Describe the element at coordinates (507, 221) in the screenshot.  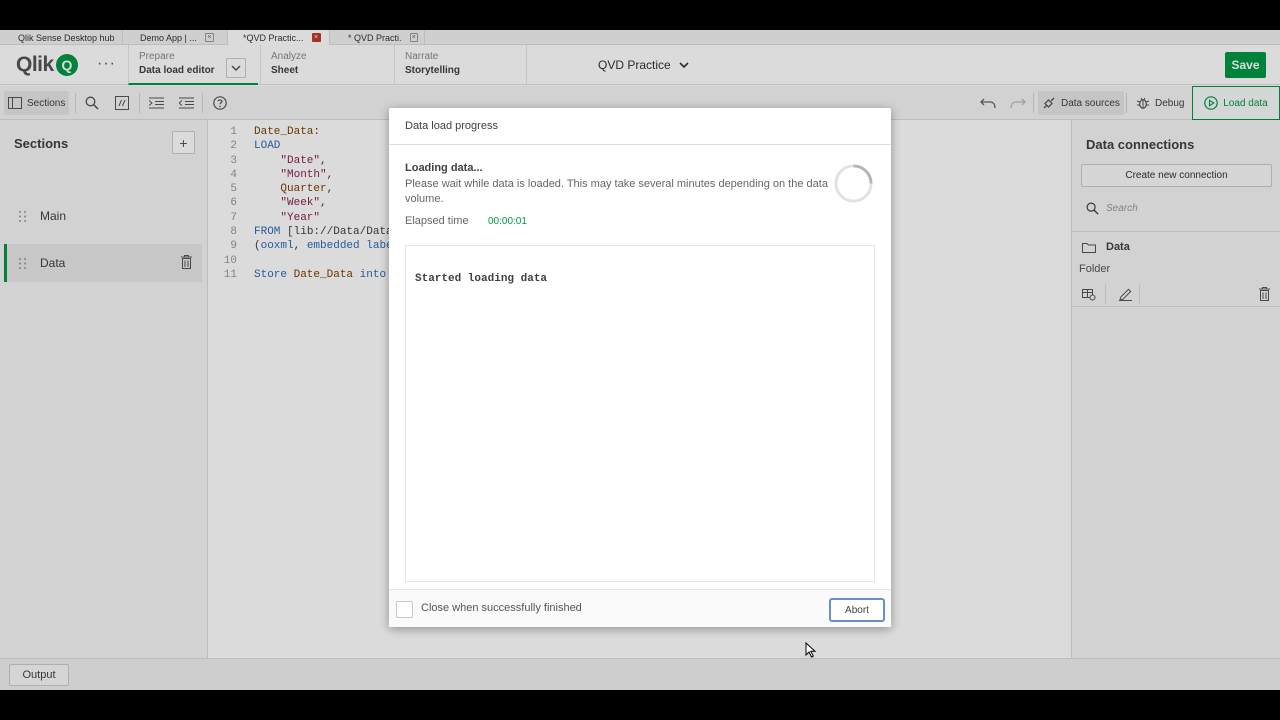
I see `elapsed-time-value: 00:00:01` at that location.